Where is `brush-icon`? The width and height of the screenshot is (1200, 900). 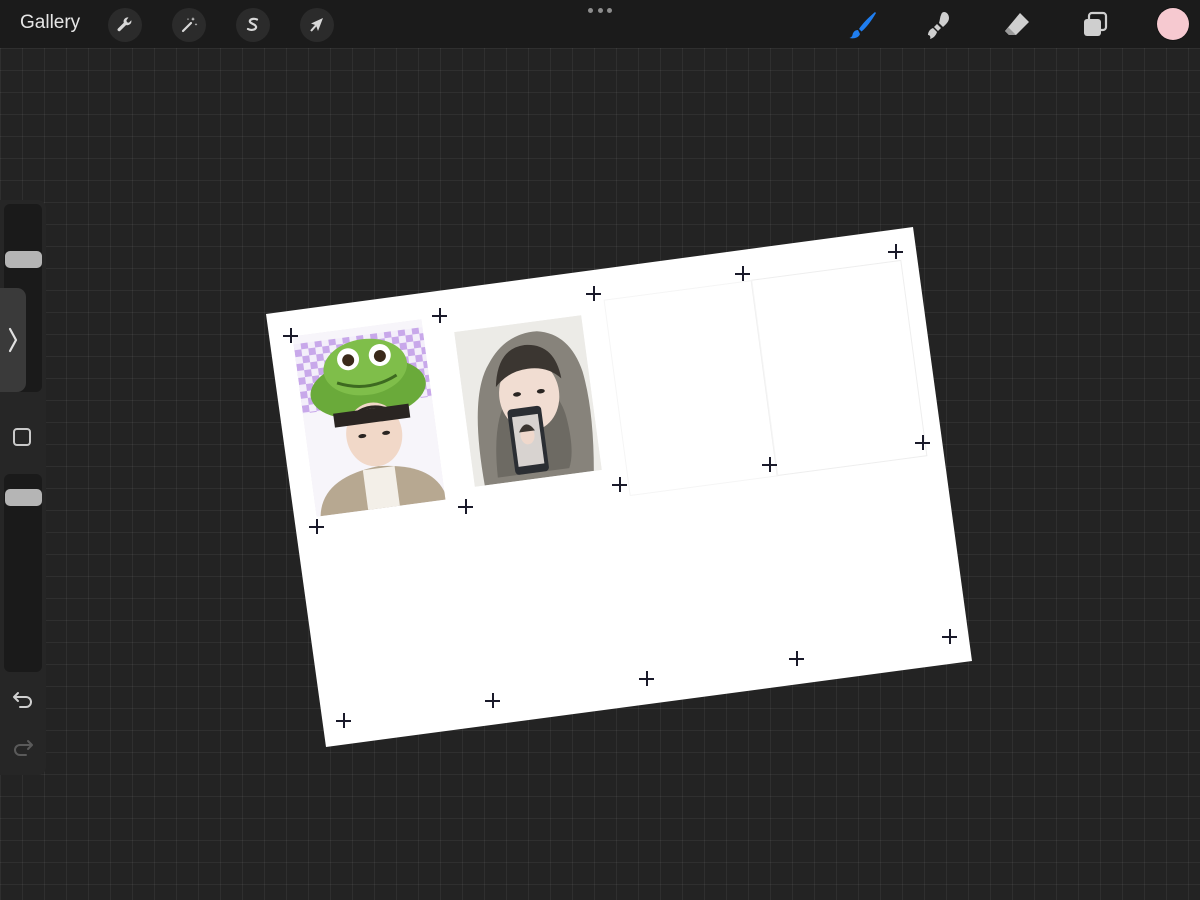 brush-icon is located at coordinates (862, 25).